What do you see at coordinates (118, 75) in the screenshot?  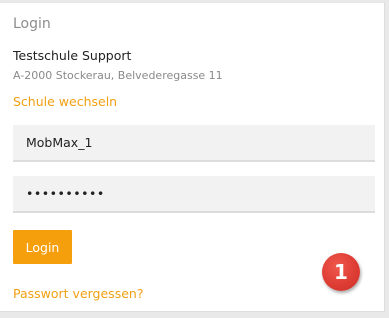 I see `school-address: A-2000 Stockerau, Belvederegasse 11` at bounding box center [118, 75].